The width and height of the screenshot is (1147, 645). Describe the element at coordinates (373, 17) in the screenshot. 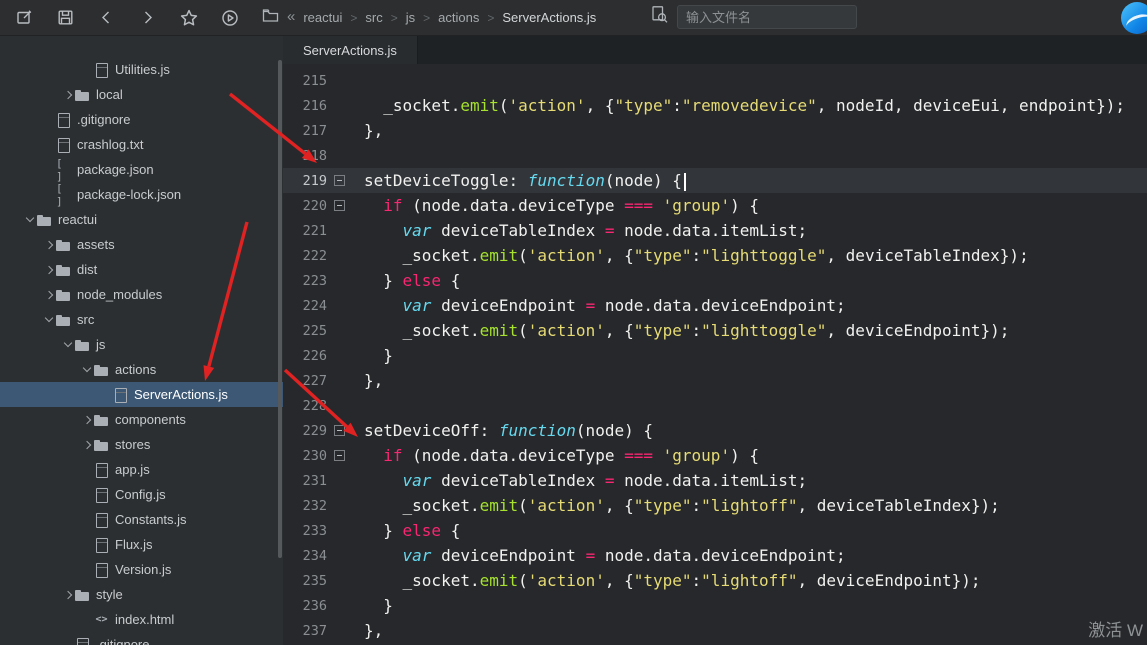

I see `breadcrumb-item: src` at that location.